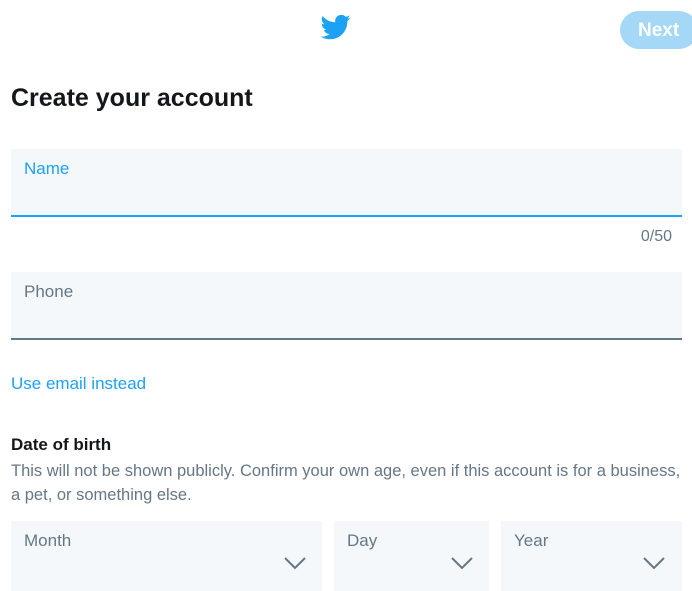  What do you see at coordinates (362, 540) in the screenshot?
I see `day-select-label: Day` at bounding box center [362, 540].